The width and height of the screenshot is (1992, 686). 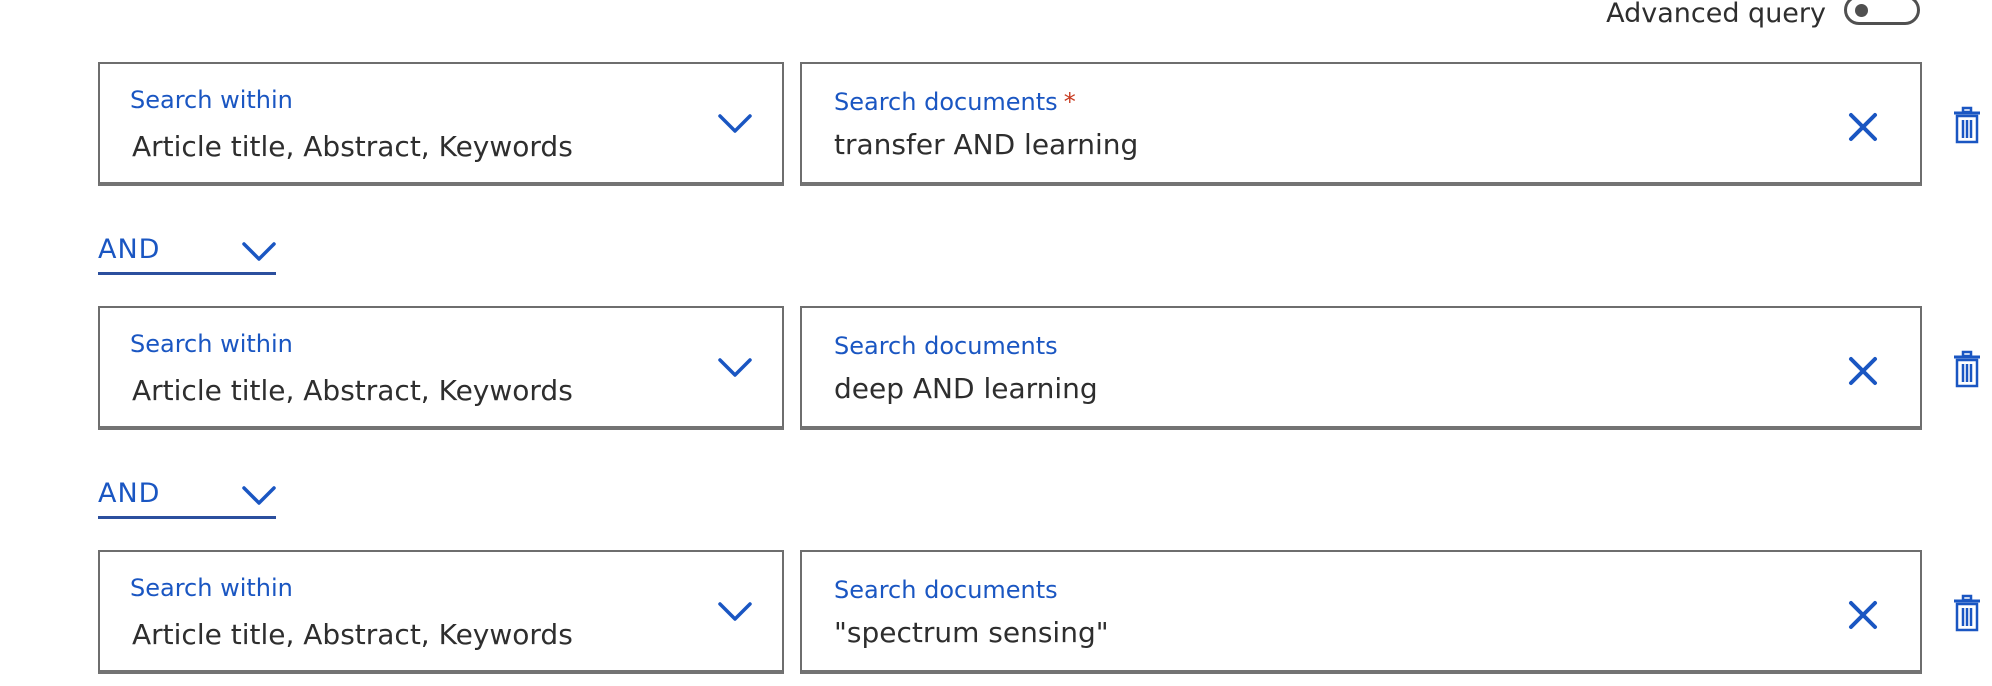 What do you see at coordinates (1882, 12) in the screenshot?
I see `advanced-query-toggle` at bounding box center [1882, 12].